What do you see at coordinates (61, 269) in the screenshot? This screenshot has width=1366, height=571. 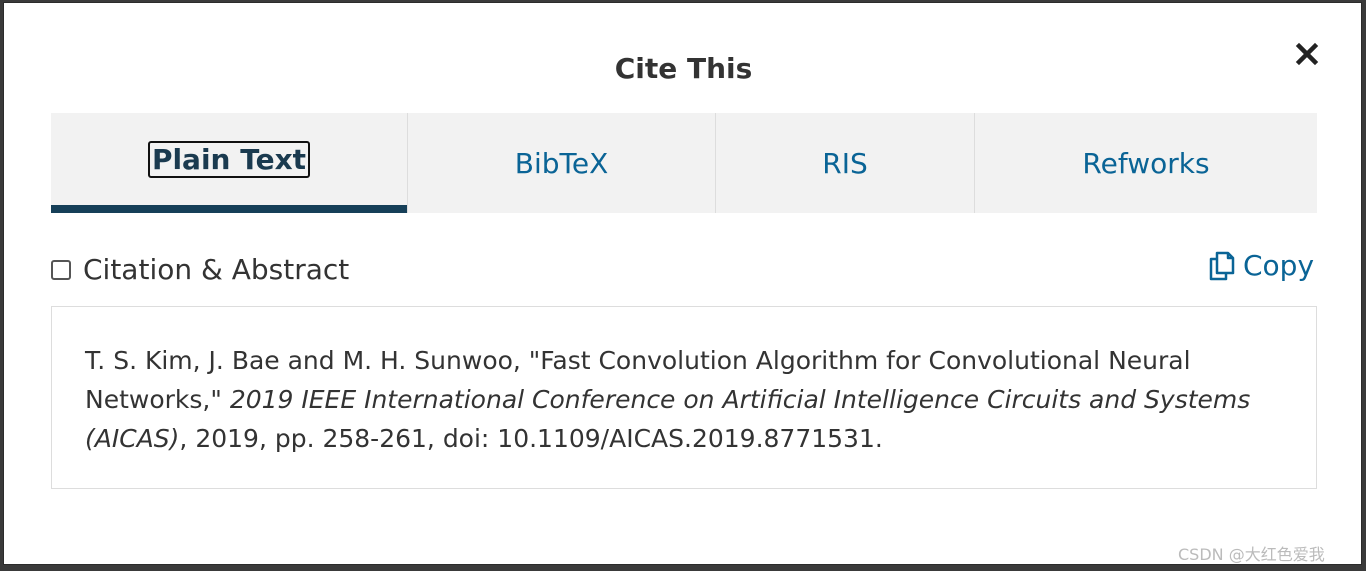 I see `citation-abstract-checkbox` at bounding box center [61, 269].